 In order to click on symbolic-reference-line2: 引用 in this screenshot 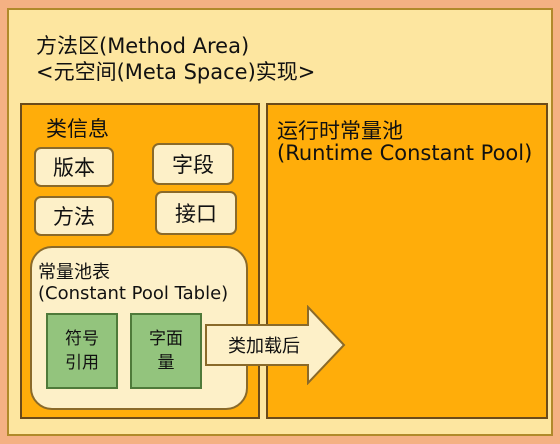, I will do `click(82, 363)`.